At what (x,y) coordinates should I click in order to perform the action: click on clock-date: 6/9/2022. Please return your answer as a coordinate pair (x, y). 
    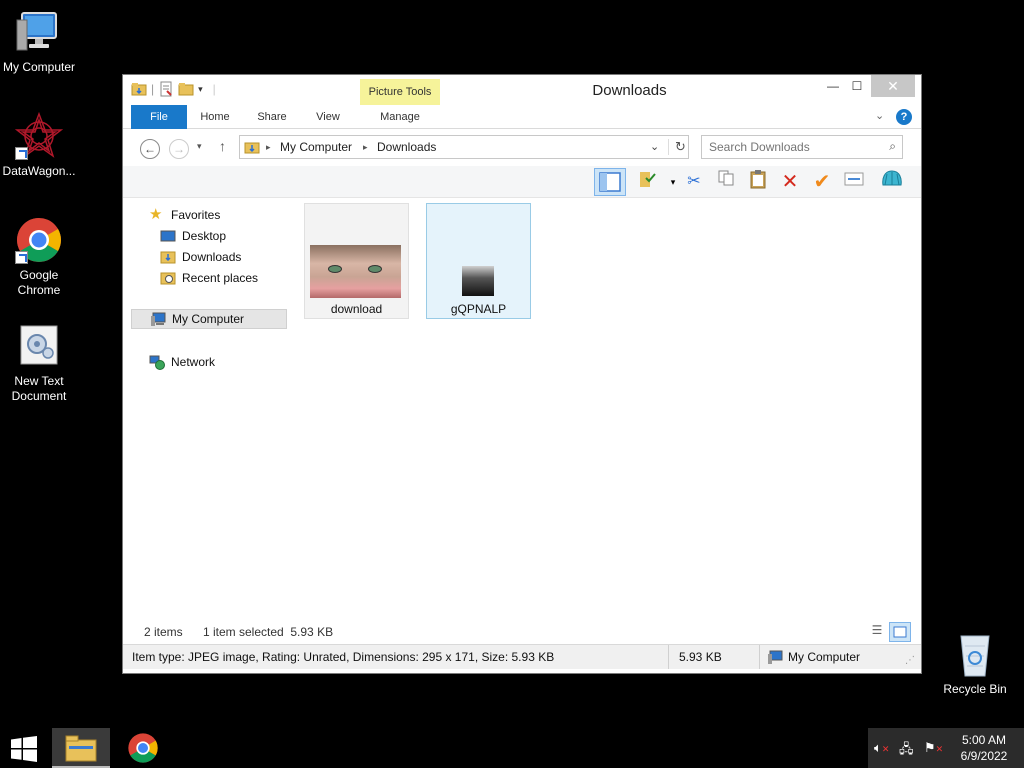
    Looking at the image, I should click on (984, 756).